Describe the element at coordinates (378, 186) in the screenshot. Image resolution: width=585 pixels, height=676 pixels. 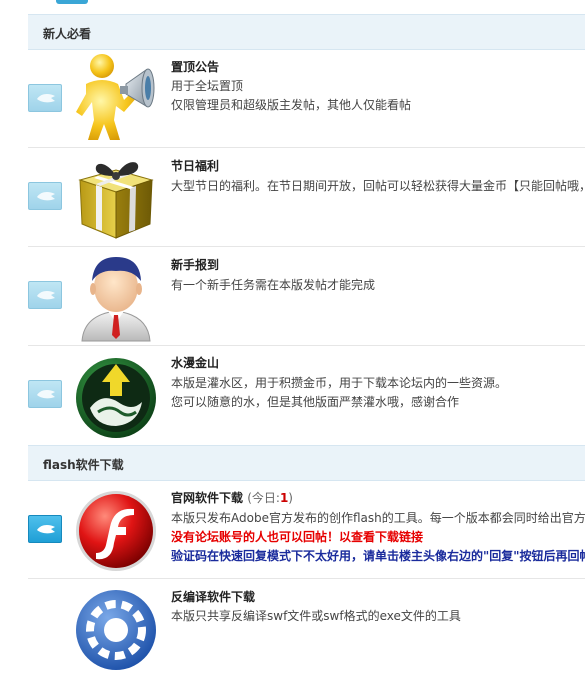
I see `forum-description: 大型节日的福利。在节日期间开放，回帖可以轻松获得大量金币【只能回帖哦，` at that location.